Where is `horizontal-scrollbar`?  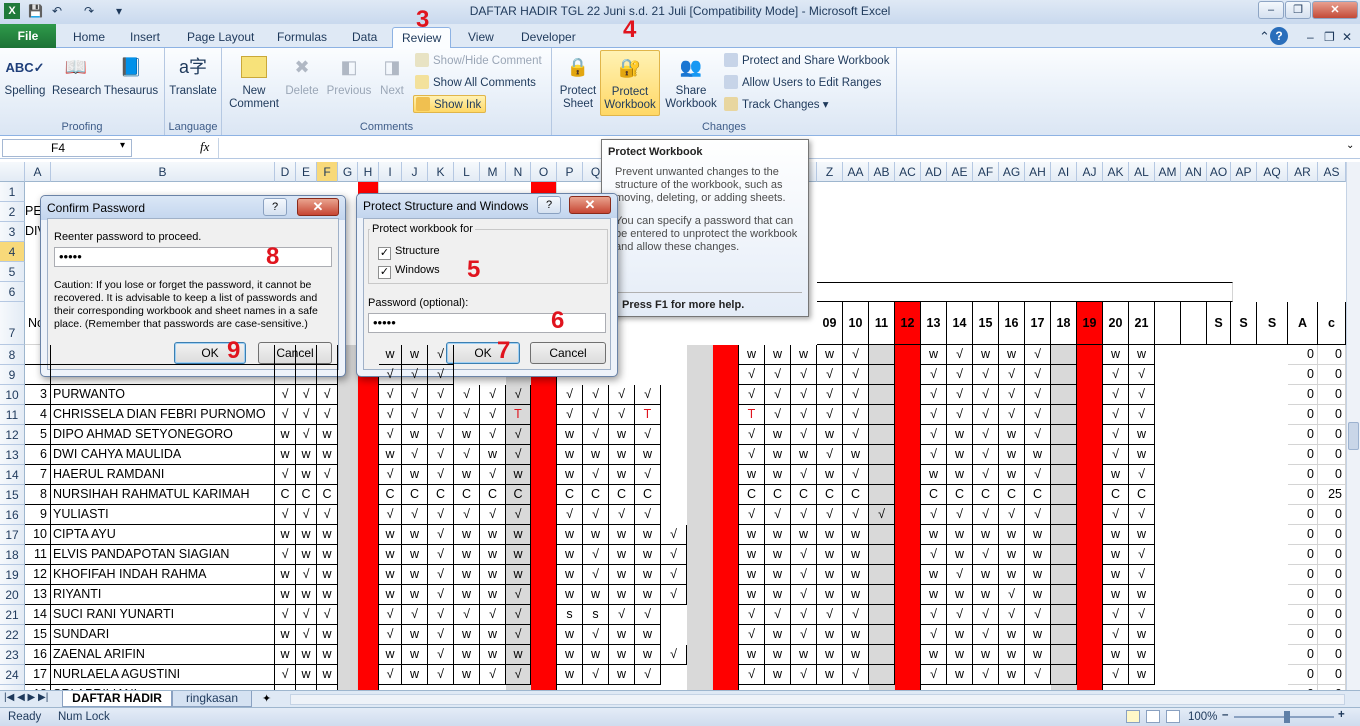 horizontal-scrollbar is located at coordinates (817, 699).